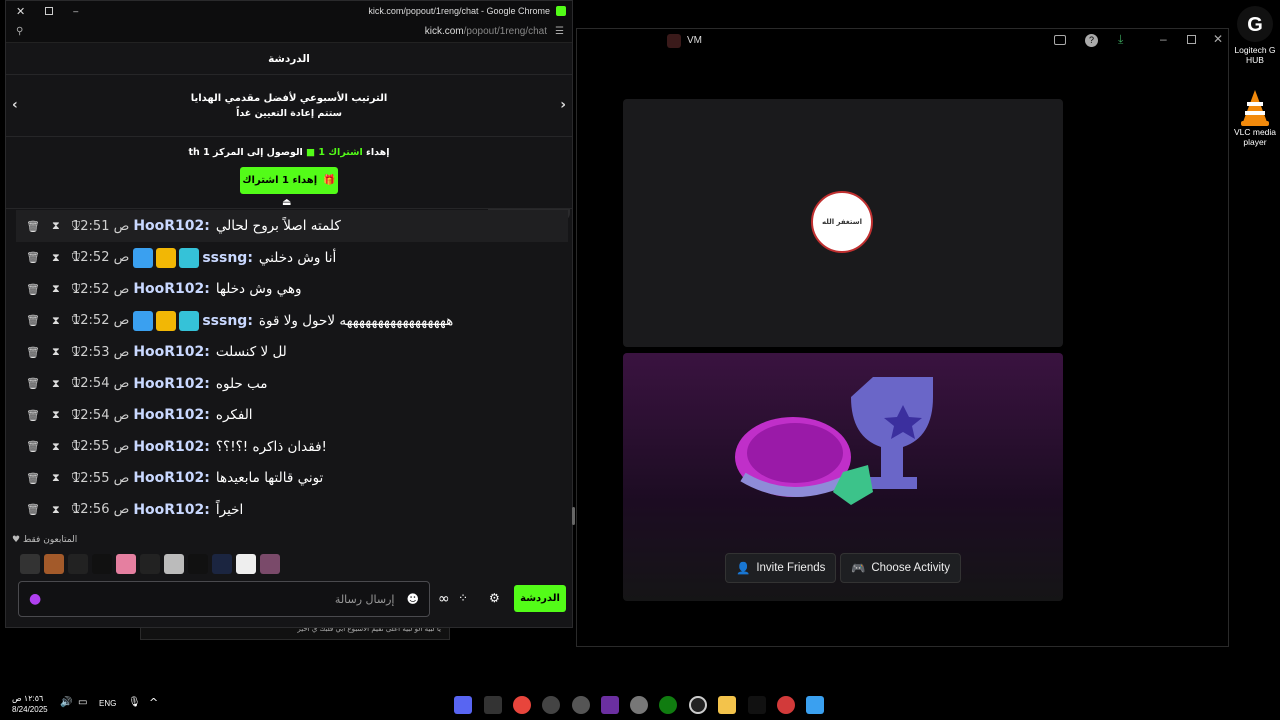  Describe the element at coordinates (540, 598) in the screenshot. I see `chat-send-button: الدردشة` at that location.